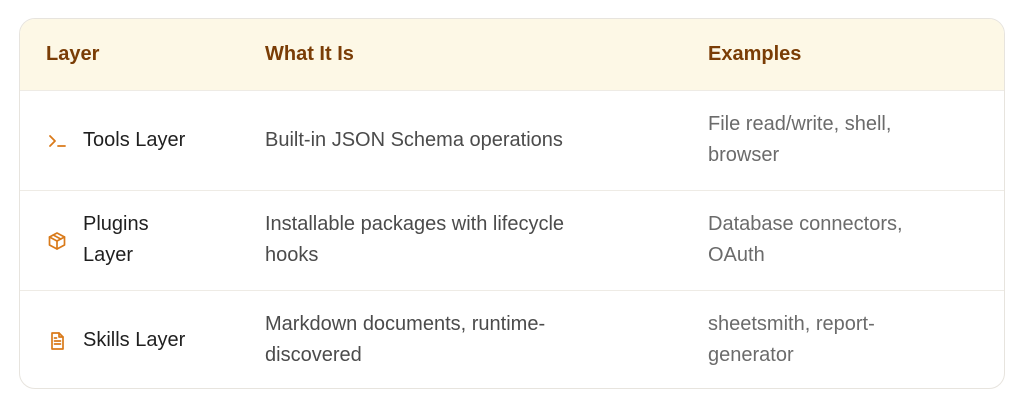  What do you see at coordinates (751, 355) in the screenshot?
I see `examples-line: generator` at bounding box center [751, 355].